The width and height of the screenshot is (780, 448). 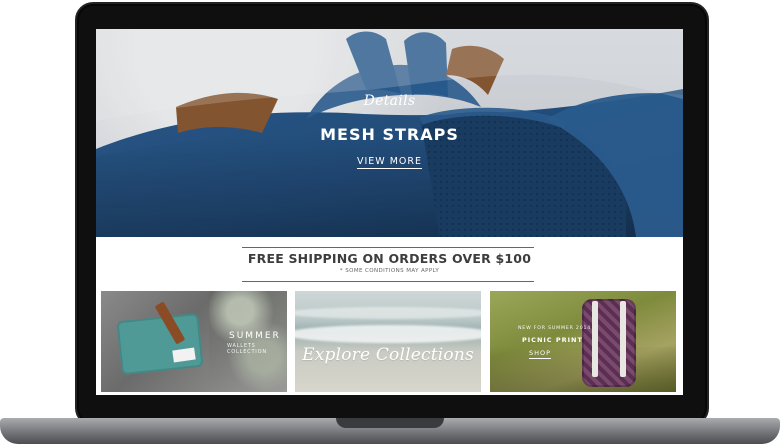 What do you see at coordinates (388, 355) in the screenshot?
I see `tile-explore-title: Explore Collections` at bounding box center [388, 355].